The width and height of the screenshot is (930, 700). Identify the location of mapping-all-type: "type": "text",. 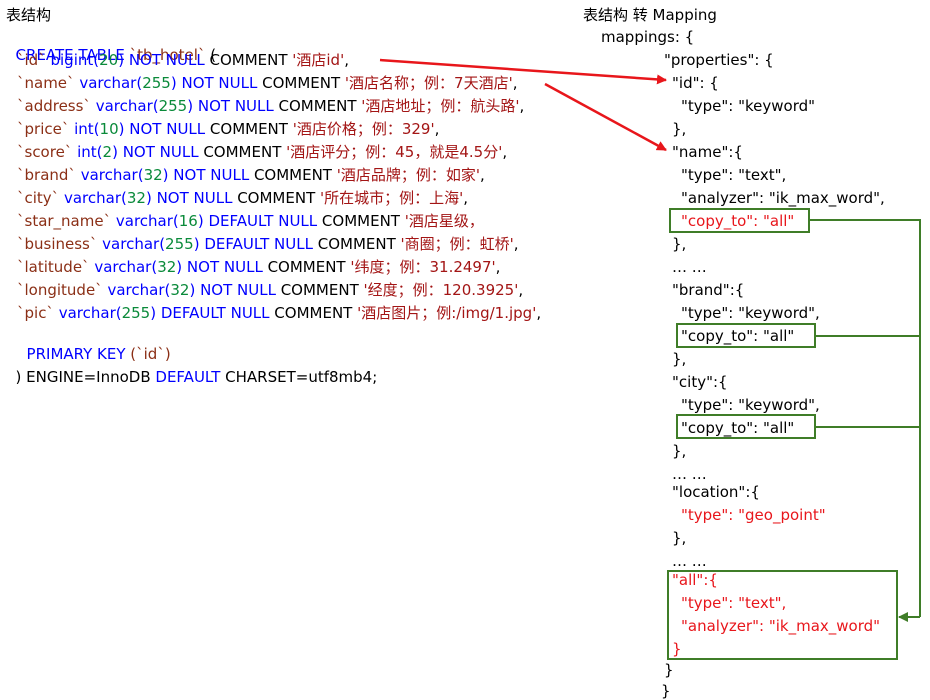
(734, 603).